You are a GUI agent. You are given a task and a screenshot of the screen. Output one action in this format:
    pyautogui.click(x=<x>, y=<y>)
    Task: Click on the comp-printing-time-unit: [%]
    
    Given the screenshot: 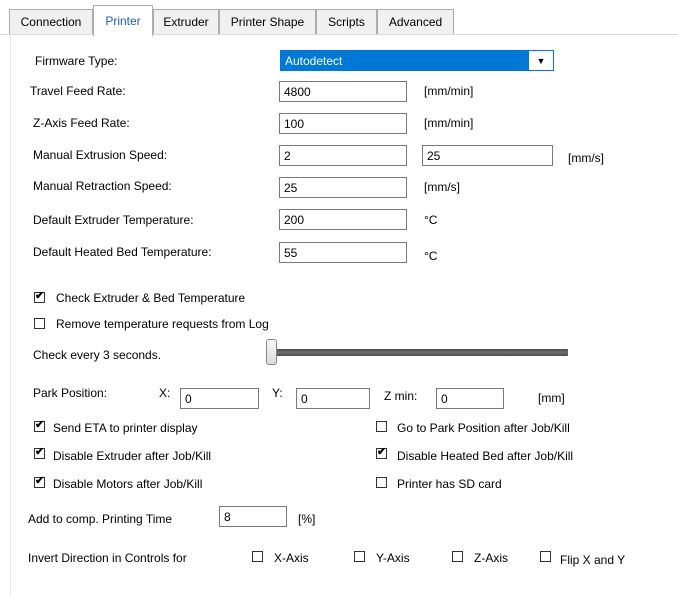 What is the action you would take?
    pyautogui.click(x=307, y=519)
    